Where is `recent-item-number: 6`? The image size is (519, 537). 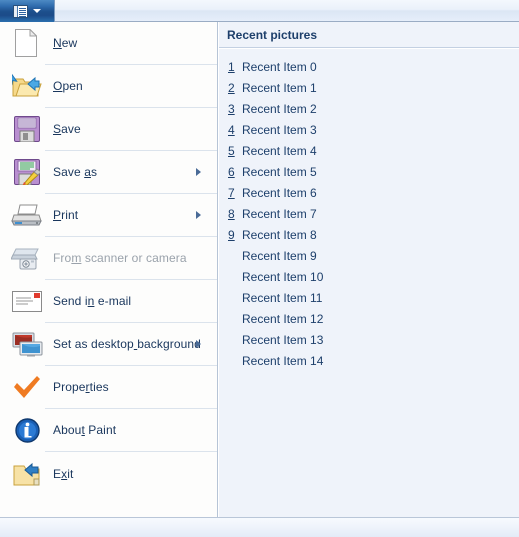 recent-item-number: 6 is located at coordinates (231, 171).